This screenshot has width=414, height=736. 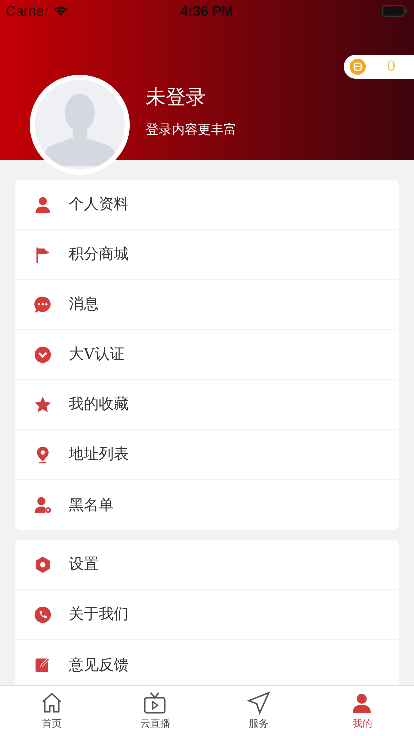 I want to click on paper-plane-icon, so click(x=258, y=703).